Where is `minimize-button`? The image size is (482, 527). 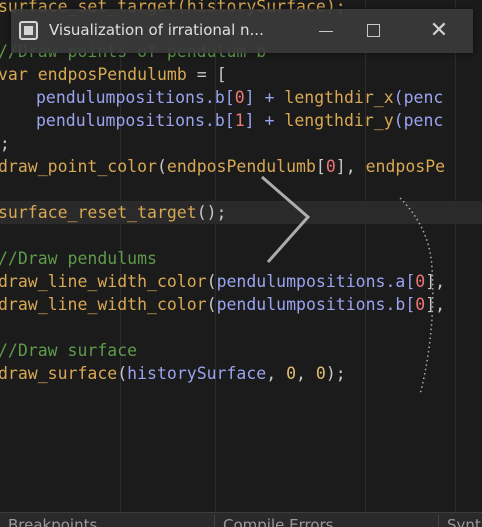 minimize-button is located at coordinates (326, 31).